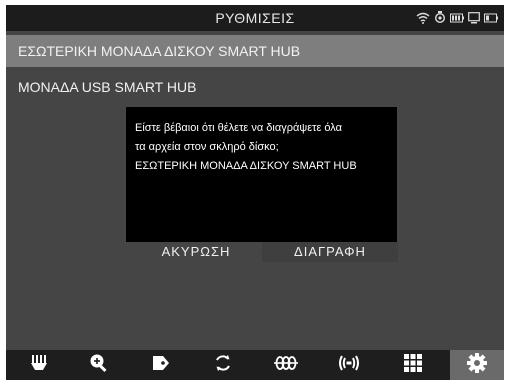 The height and width of the screenshot is (385, 512). What do you see at coordinates (255, 51) in the screenshot?
I see `list-item-internal-drive: ΕΣΩΤΕΡΙΚΗ ΜΟΝΑΔΑ ΔΙΣΚΟΥ SMART HUB` at bounding box center [255, 51].